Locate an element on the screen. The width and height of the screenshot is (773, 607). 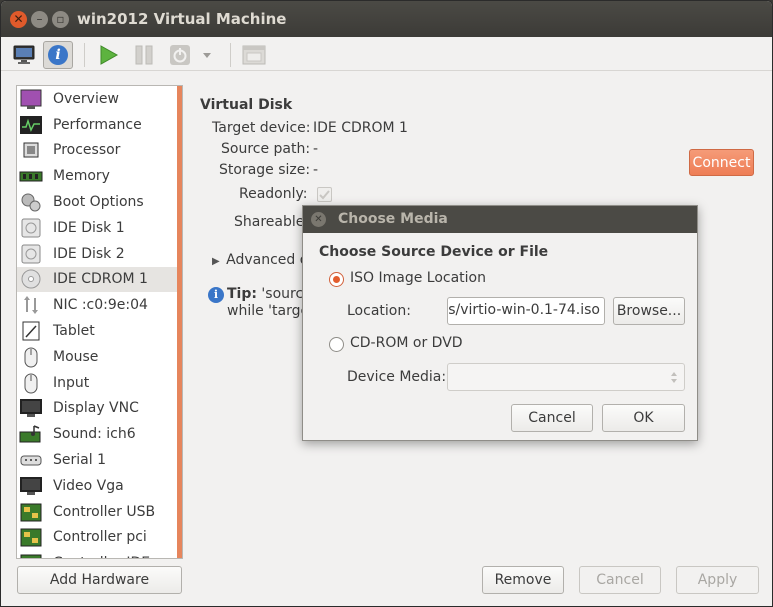
sidebar-item-label: Display VNC is located at coordinates (96, 408).